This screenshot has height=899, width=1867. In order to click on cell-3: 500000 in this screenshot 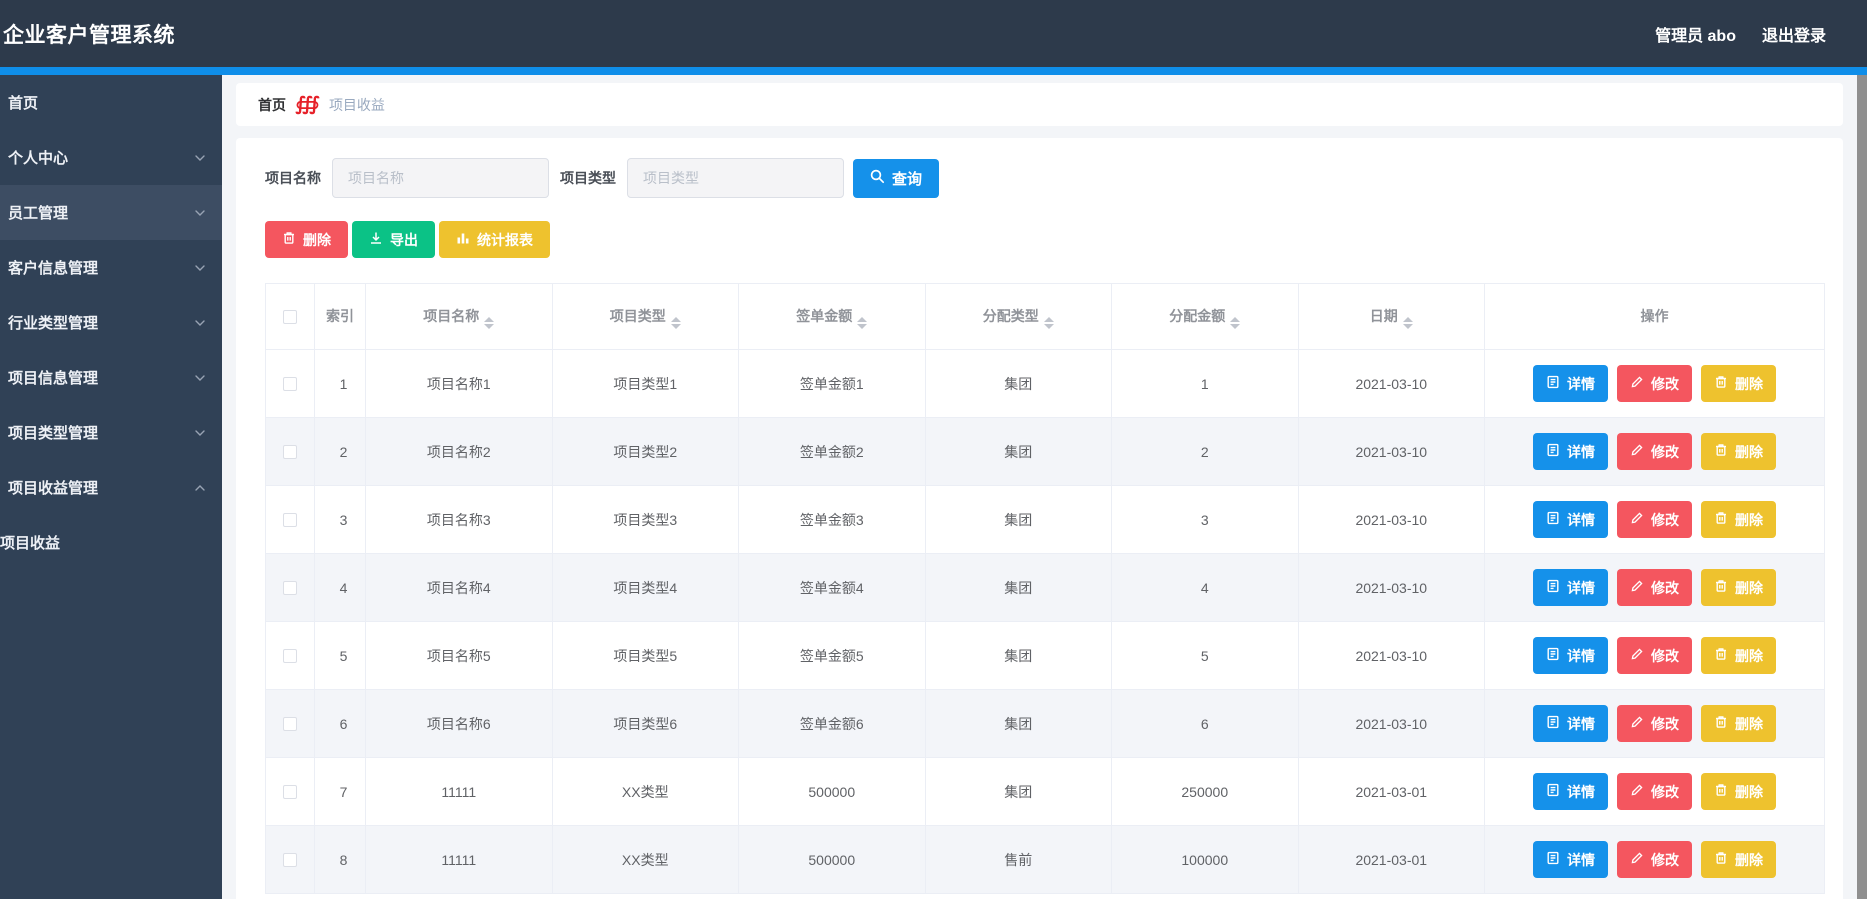, I will do `click(832, 859)`.